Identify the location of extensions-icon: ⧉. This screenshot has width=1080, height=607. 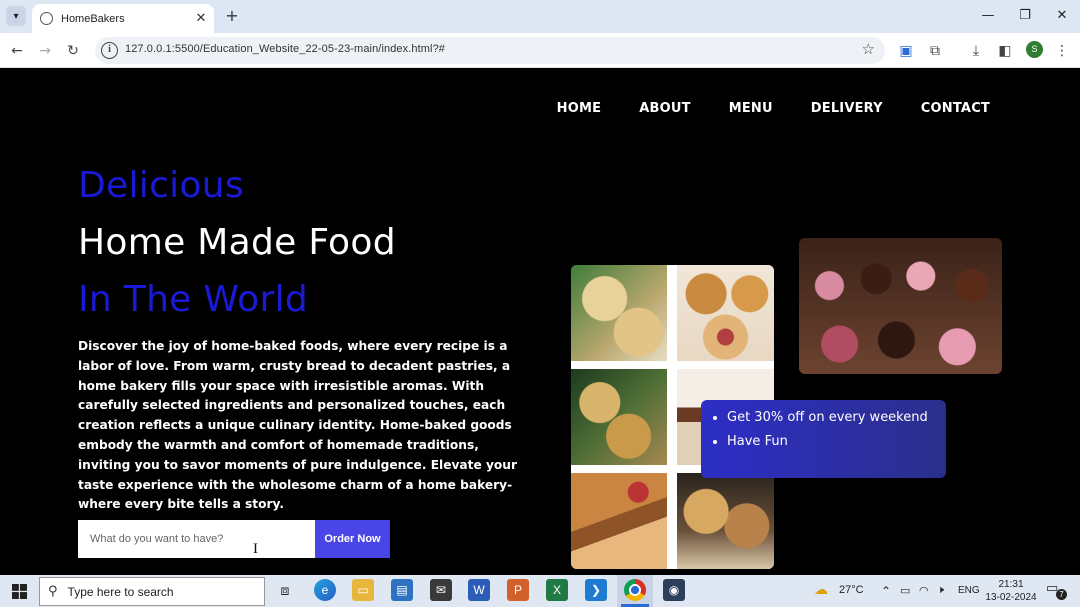
(935, 51).